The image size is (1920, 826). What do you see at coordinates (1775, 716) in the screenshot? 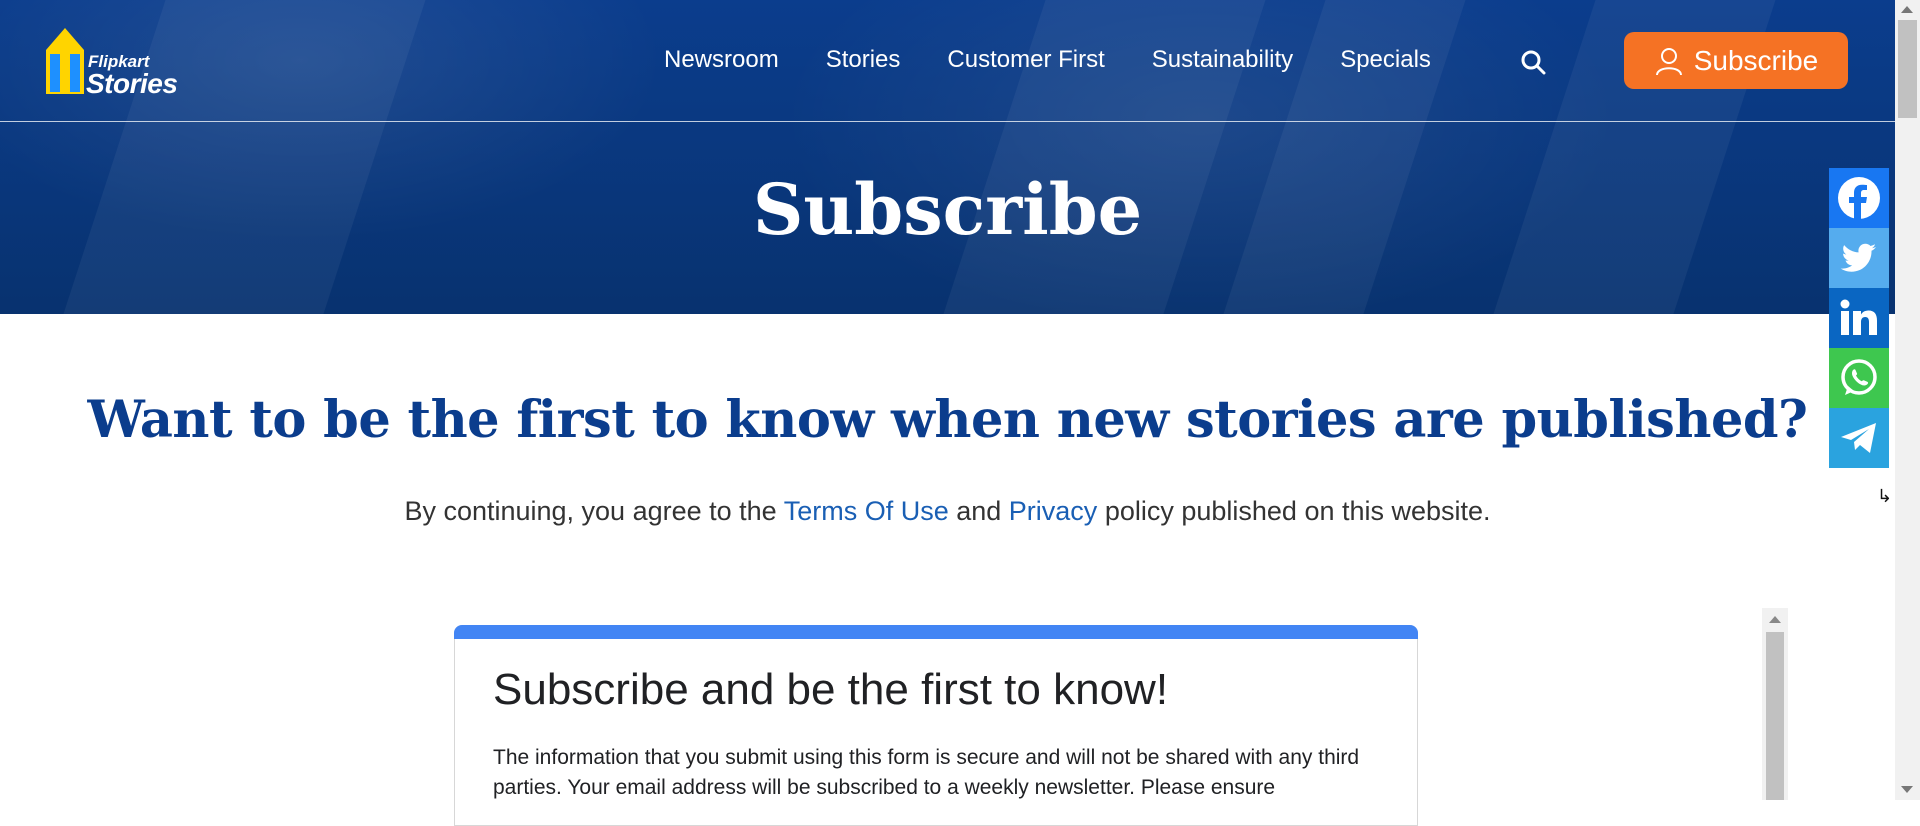
I see `form-scrollbar-thumb` at bounding box center [1775, 716].